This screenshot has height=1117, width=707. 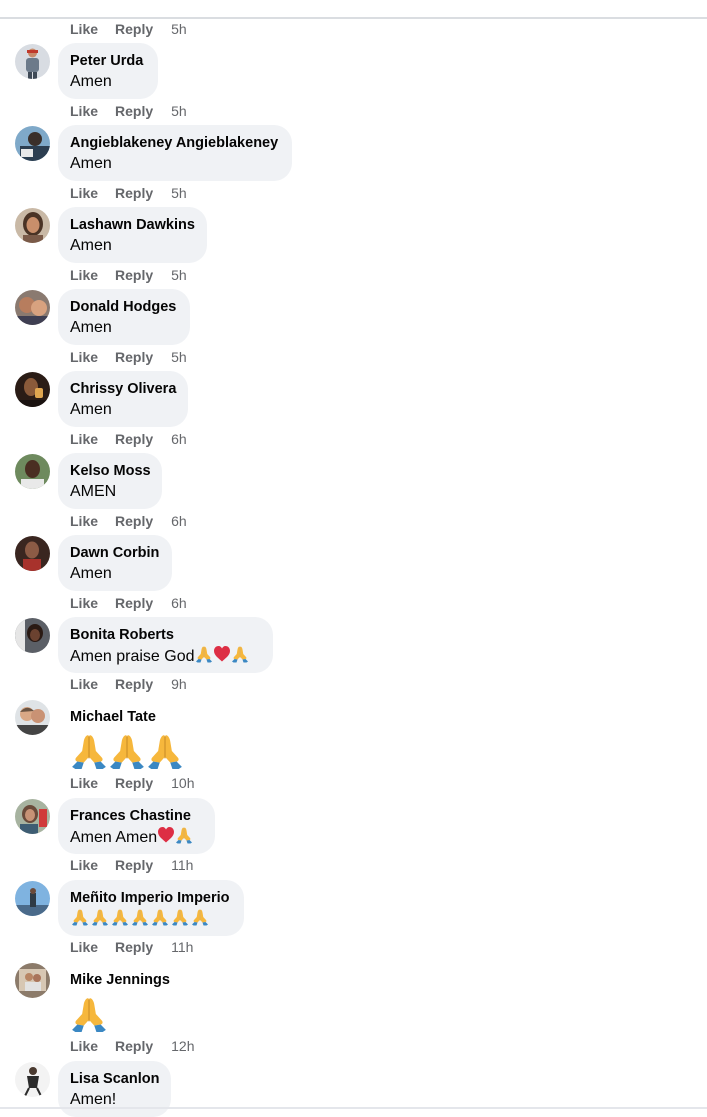 I want to click on comment-text: Amen Amen, so click(x=136, y=837).